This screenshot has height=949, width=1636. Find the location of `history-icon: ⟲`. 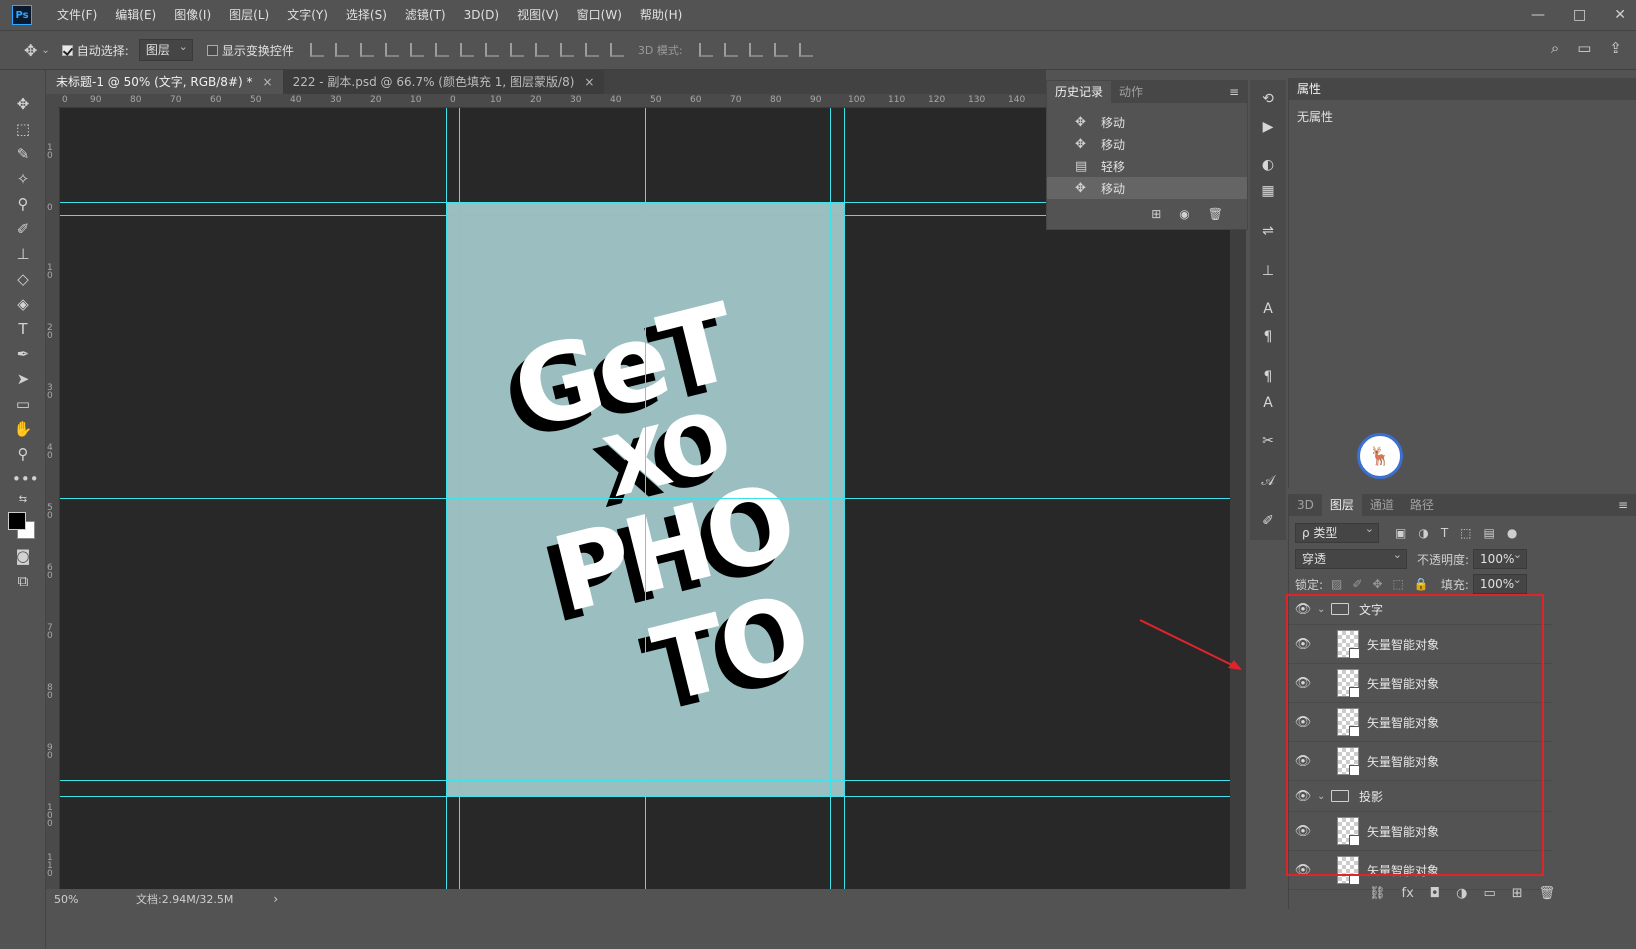

history-icon: ⟲ is located at coordinates (1268, 99).